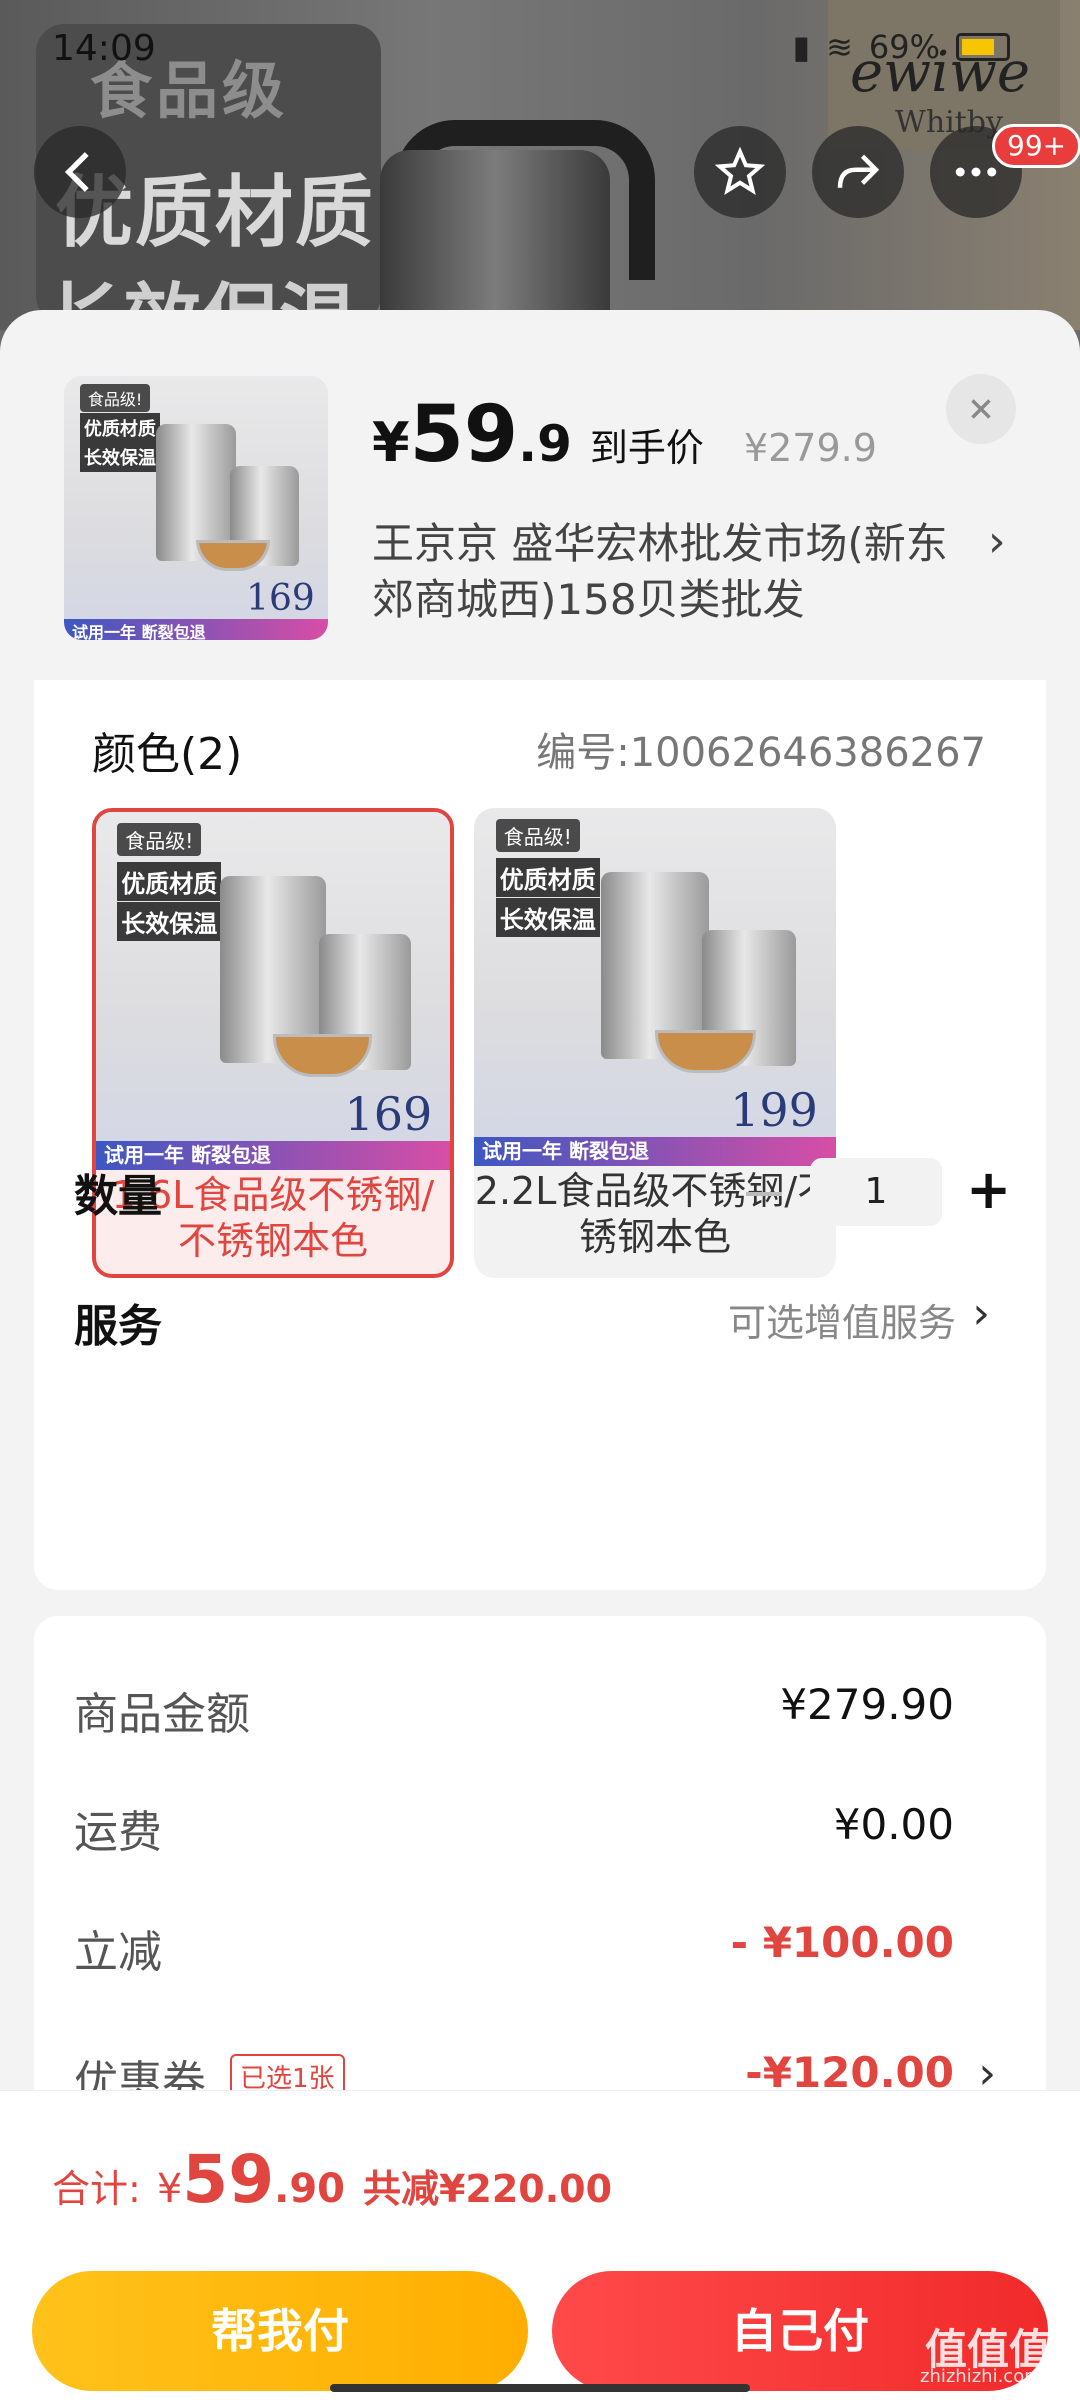 The width and height of the screenshot is (1080, 2400). Describe the element at coordinates (540, 2245) in the screenshot. I see `checkout-footer: 合计: ¥ 59 .90 共减¥220.00 帮我付 自己付` at that location.